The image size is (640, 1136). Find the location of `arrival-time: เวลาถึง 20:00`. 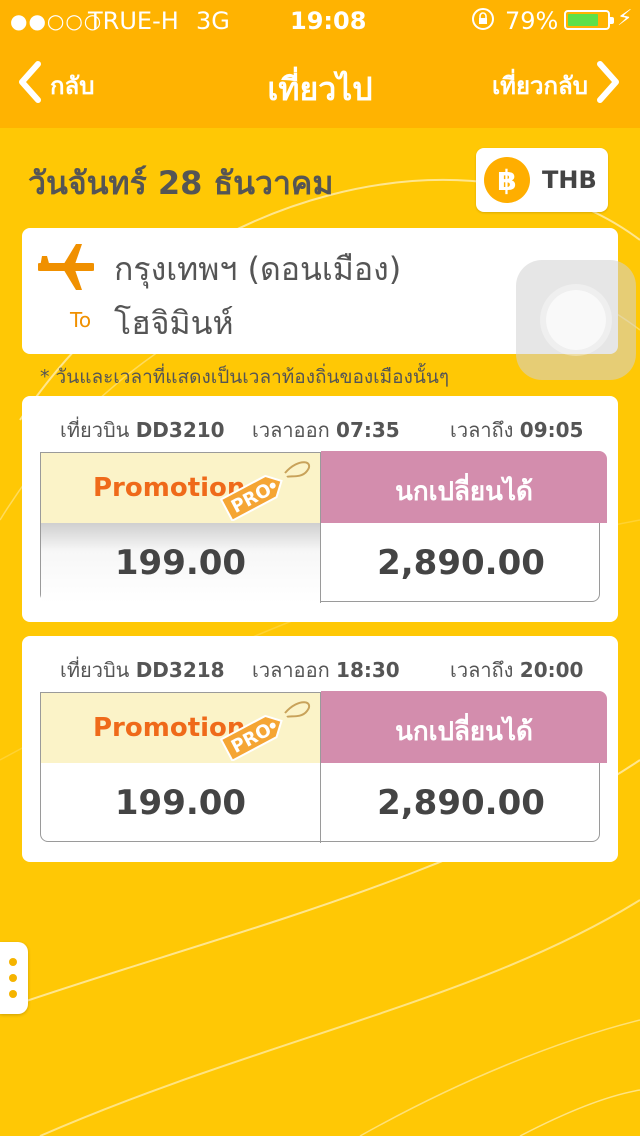

arrival-time: เวลาถึง 20:00 is located at coordinates (517, 670).